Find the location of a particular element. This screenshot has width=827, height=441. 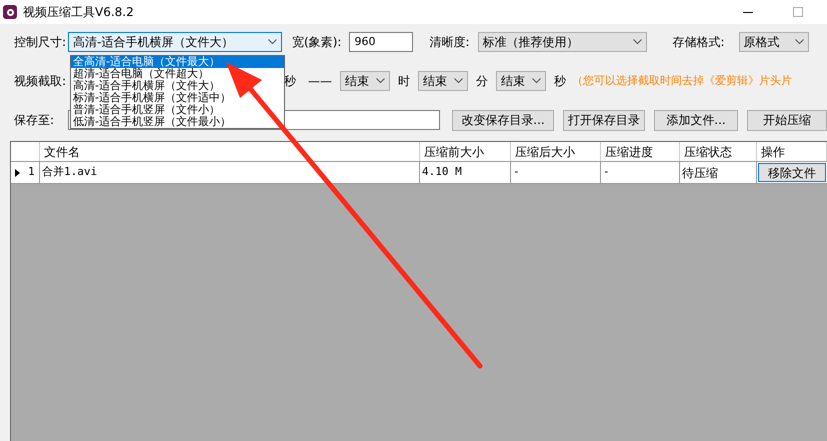

table-cell: 待压缩 is located at coordinates (718, 172).